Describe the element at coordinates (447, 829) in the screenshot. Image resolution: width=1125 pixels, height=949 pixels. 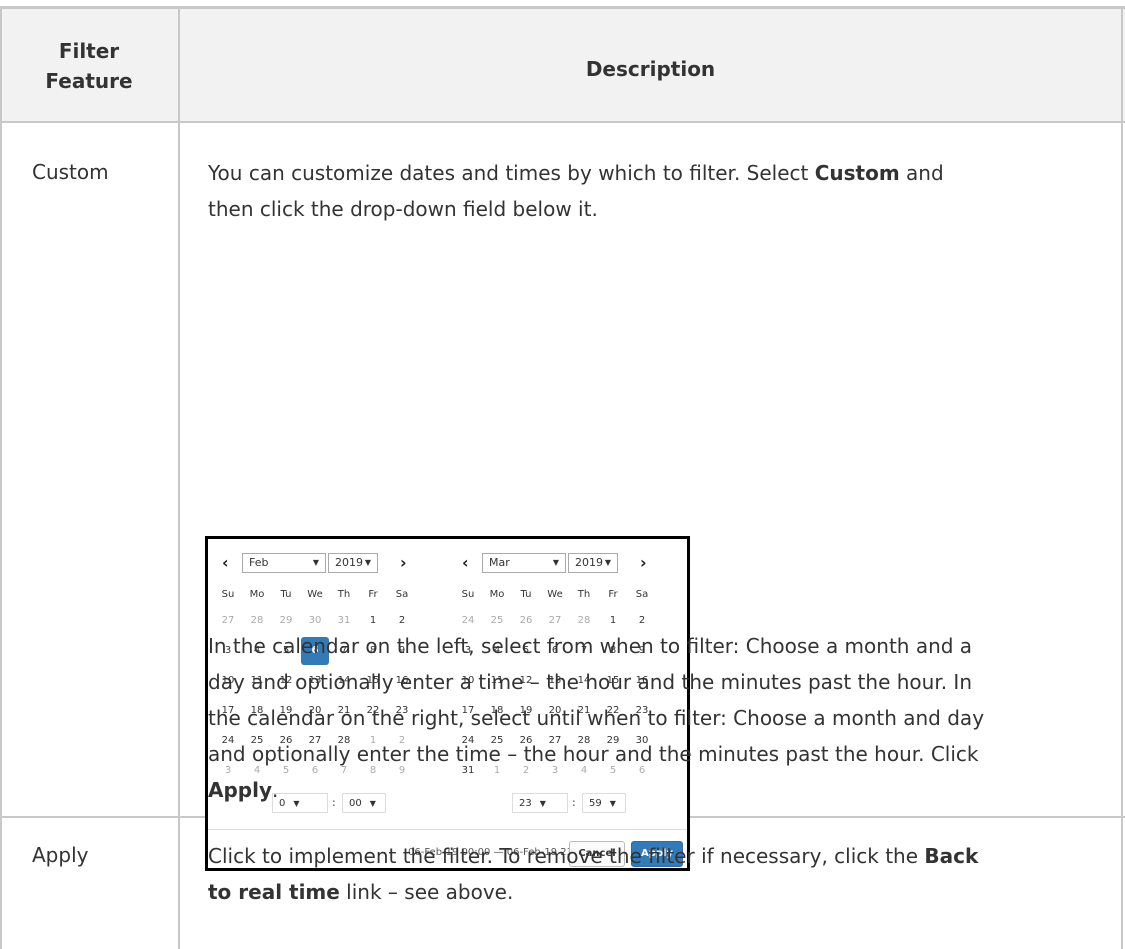
I see `footer-divider` at that location.